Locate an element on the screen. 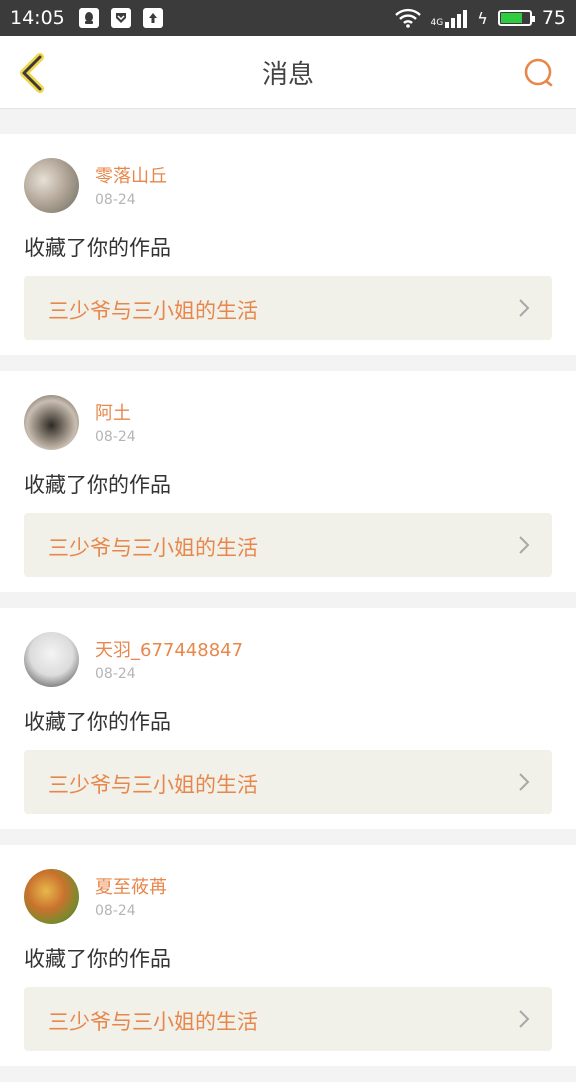  page-title: 消息 is located at coordinates (287, 74).